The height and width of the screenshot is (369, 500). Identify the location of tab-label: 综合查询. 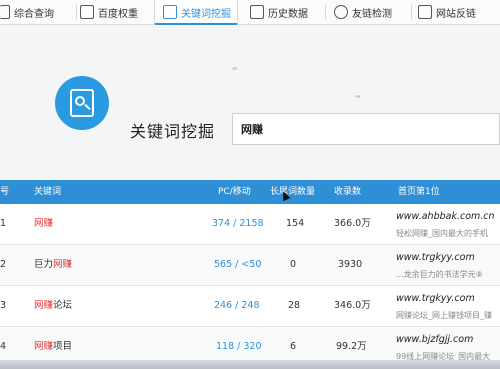
(34, 14).